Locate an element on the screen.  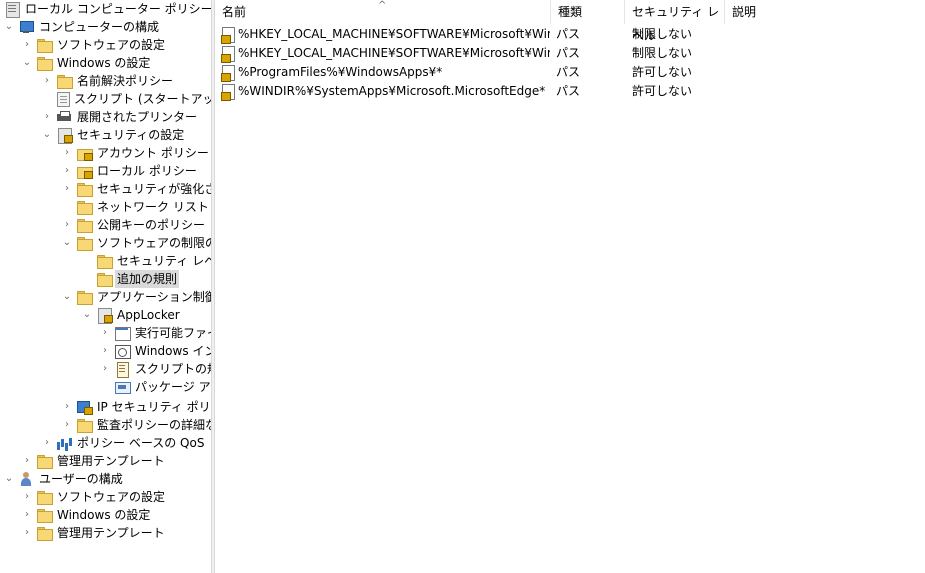
tree-item-local-policy: › ローカル ポリシー is located at coordinates (130, 171).